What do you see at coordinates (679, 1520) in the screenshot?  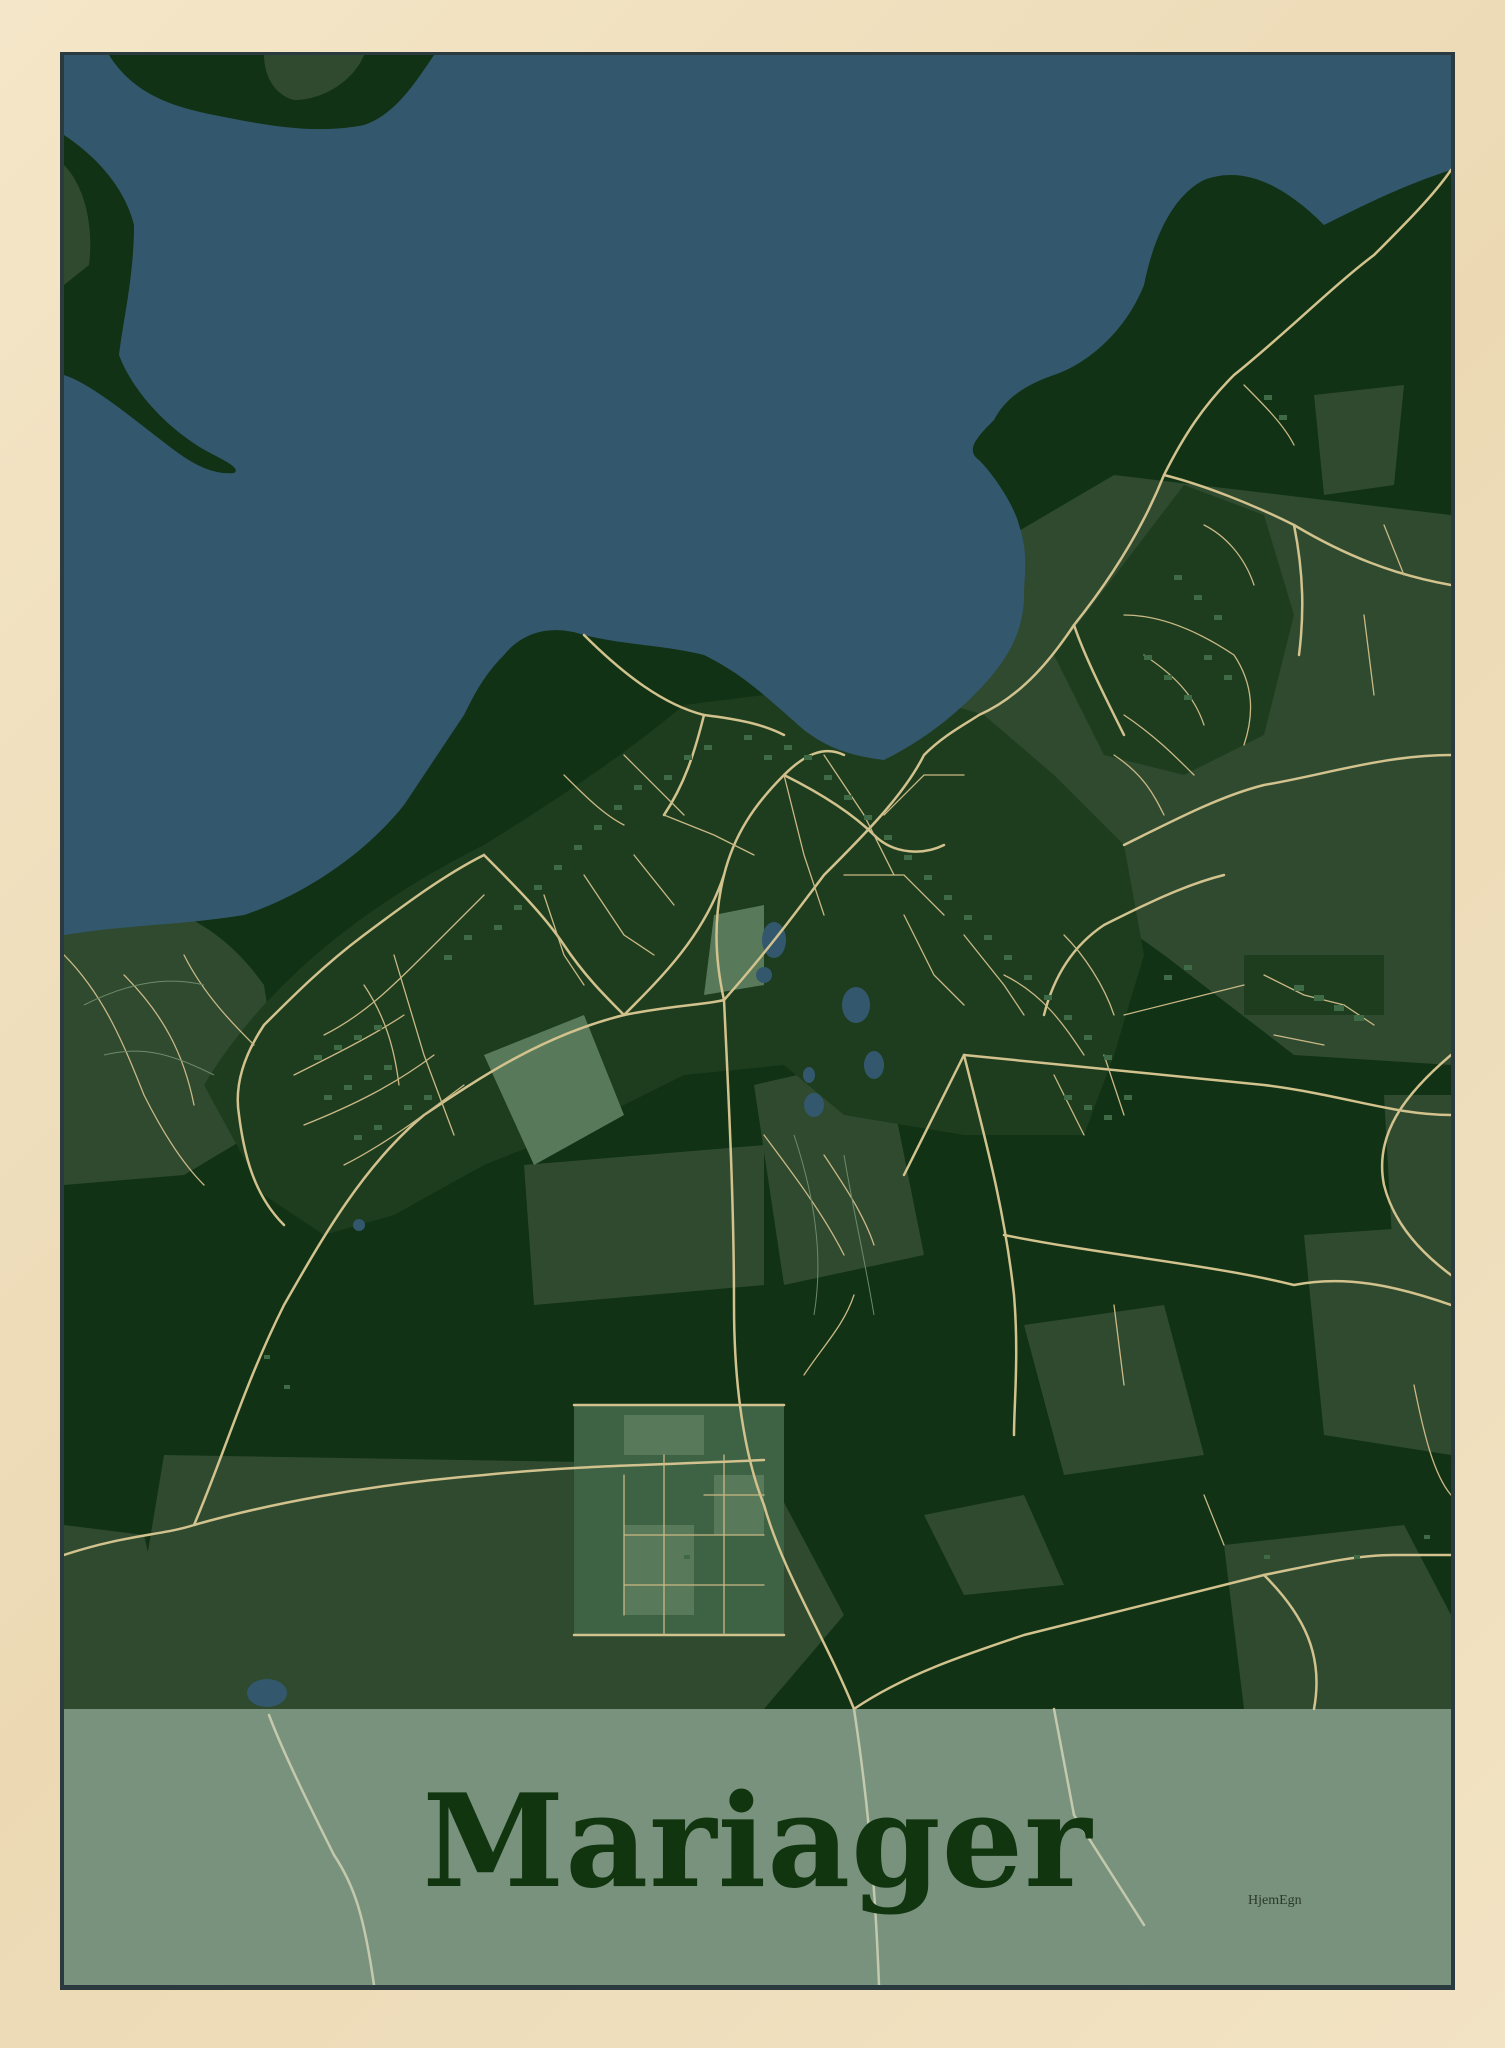 I see `industrial-area` at bounding box center [679, 1520].